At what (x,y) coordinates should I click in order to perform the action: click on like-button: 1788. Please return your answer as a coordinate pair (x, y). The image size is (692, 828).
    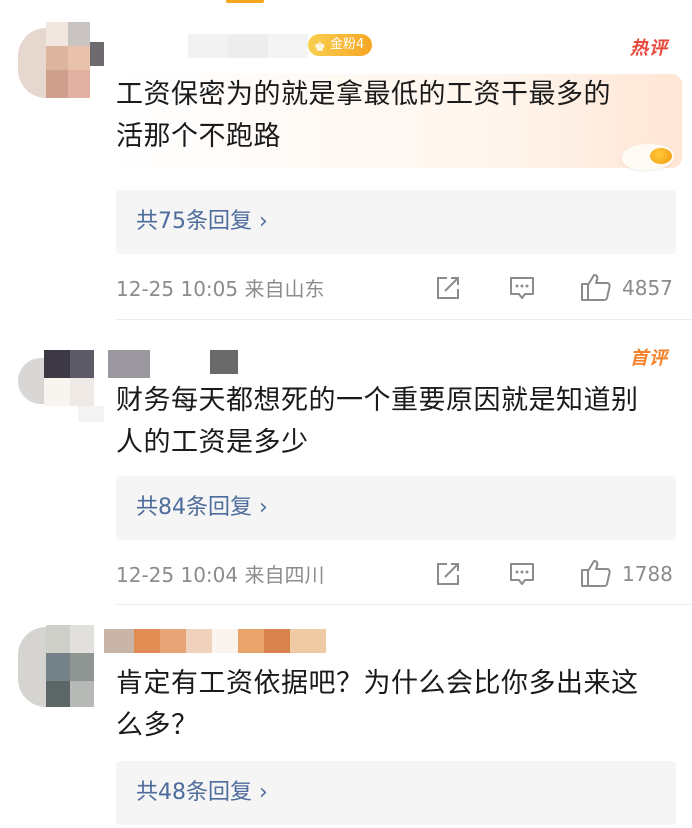
    Looking at the image, I should click on (630, 573).